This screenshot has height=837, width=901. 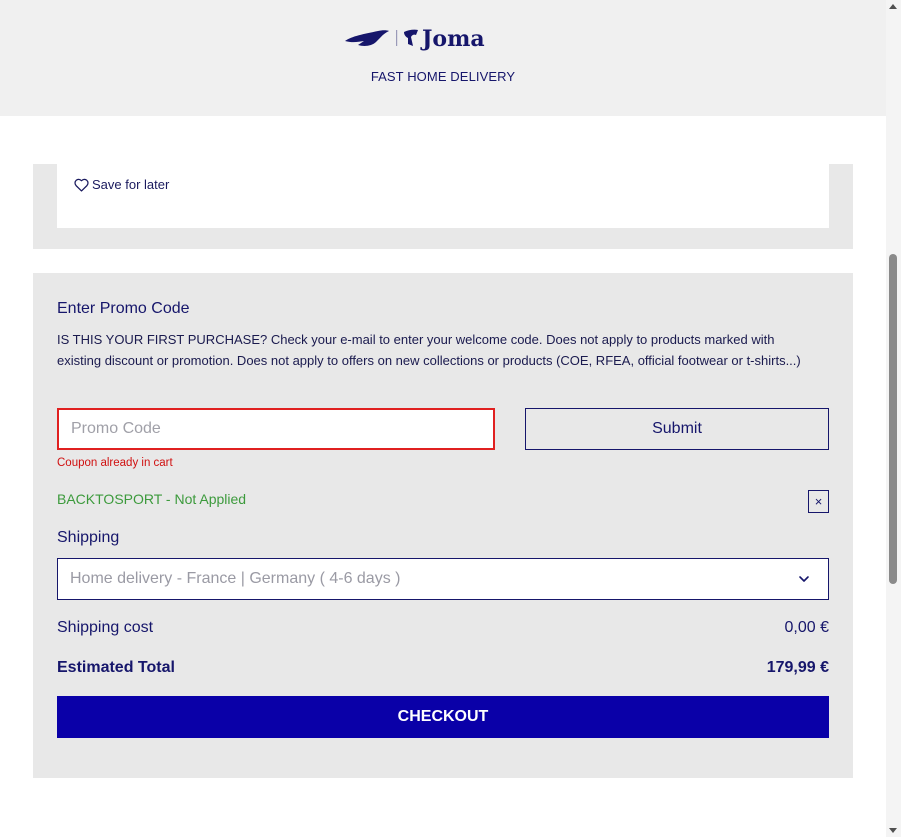 I want to click on joma-logo: Joma, so click(x=424, y=38).